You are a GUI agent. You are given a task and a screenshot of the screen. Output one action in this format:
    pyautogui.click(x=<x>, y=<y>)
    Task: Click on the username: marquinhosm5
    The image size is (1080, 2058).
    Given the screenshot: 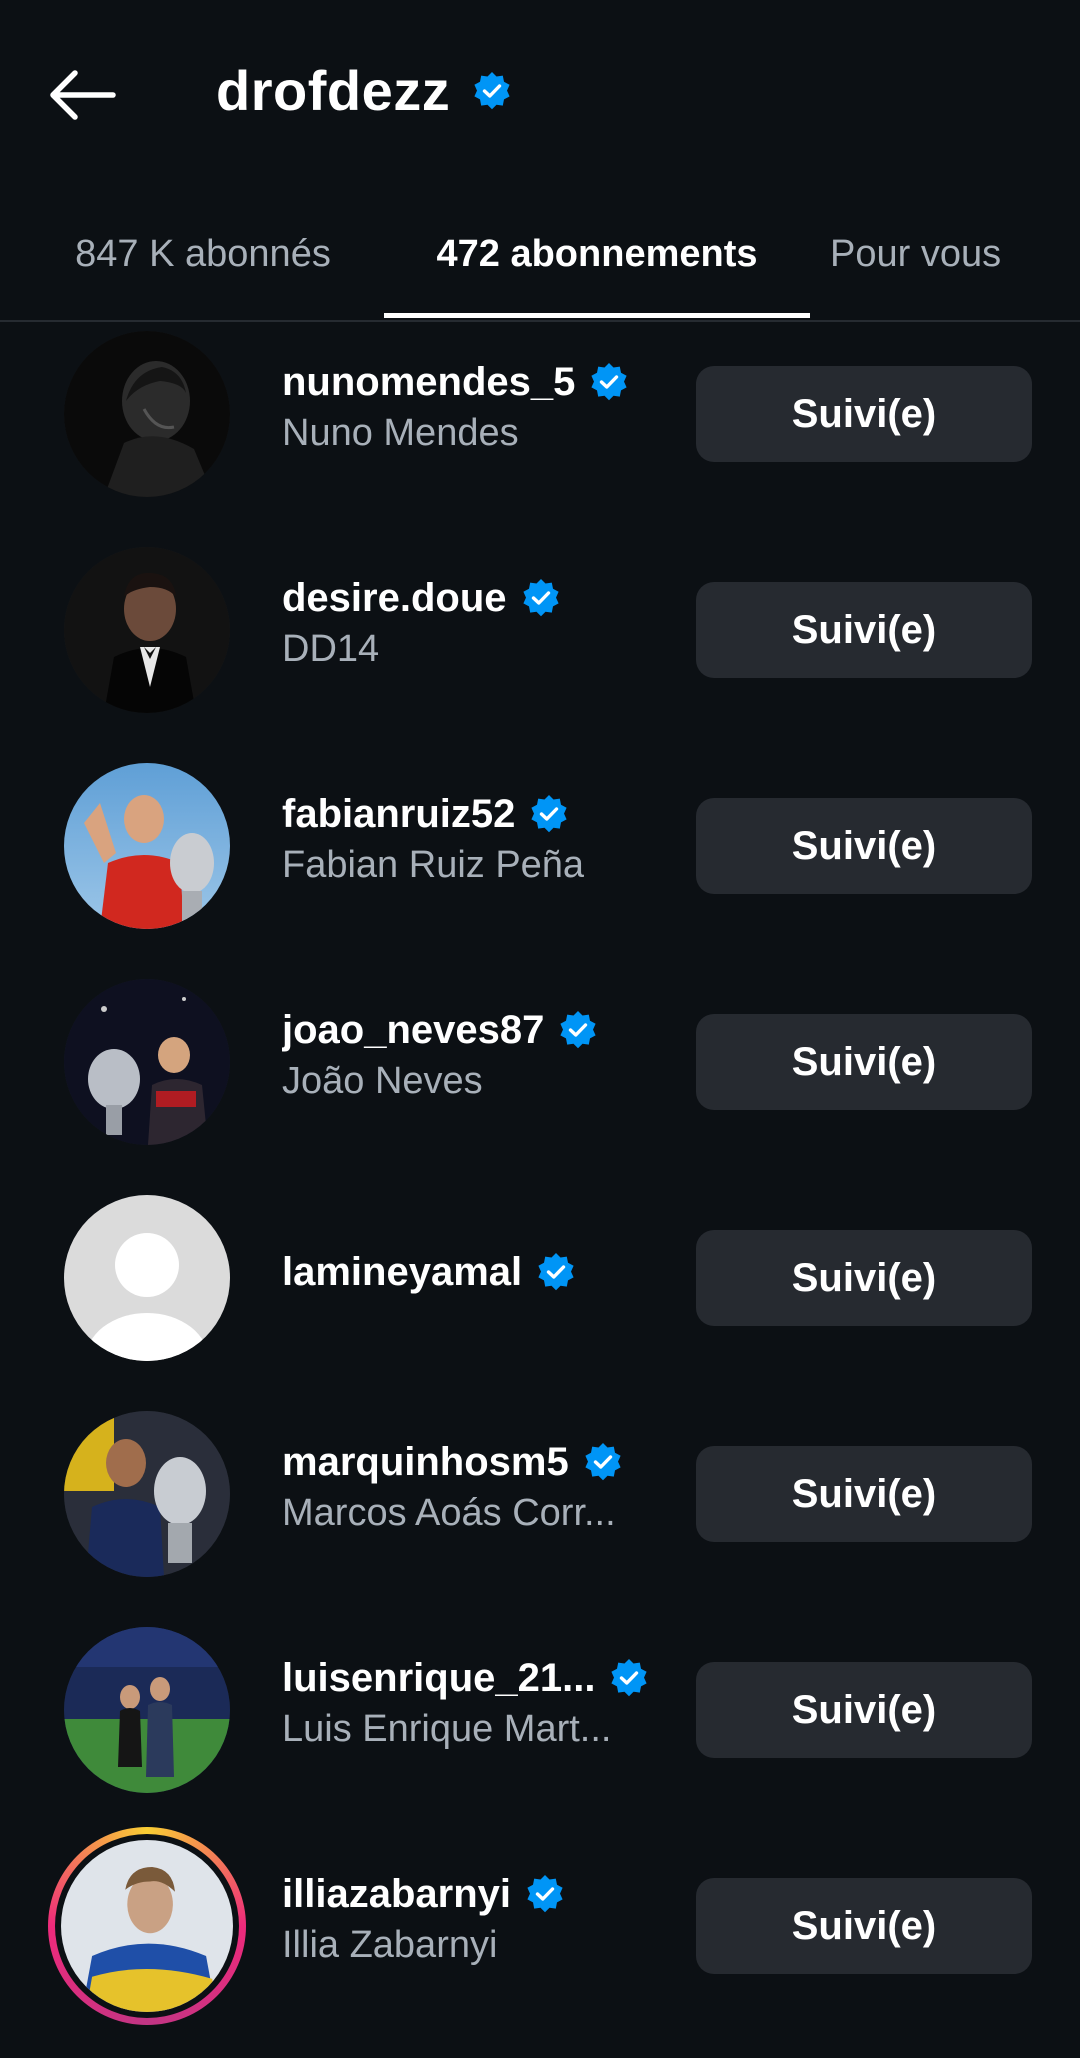 What is the action you would take?
    pyautogui.click(x=425, y=1462)
    